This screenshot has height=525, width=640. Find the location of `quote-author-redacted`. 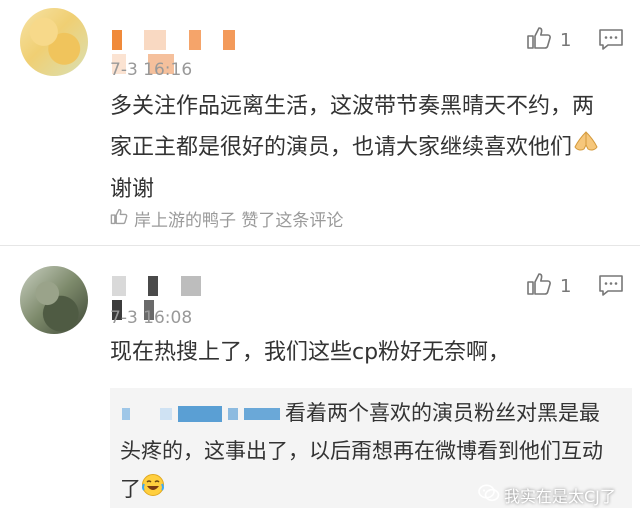

quote-author-redacted is located at coordinates (202, 414).